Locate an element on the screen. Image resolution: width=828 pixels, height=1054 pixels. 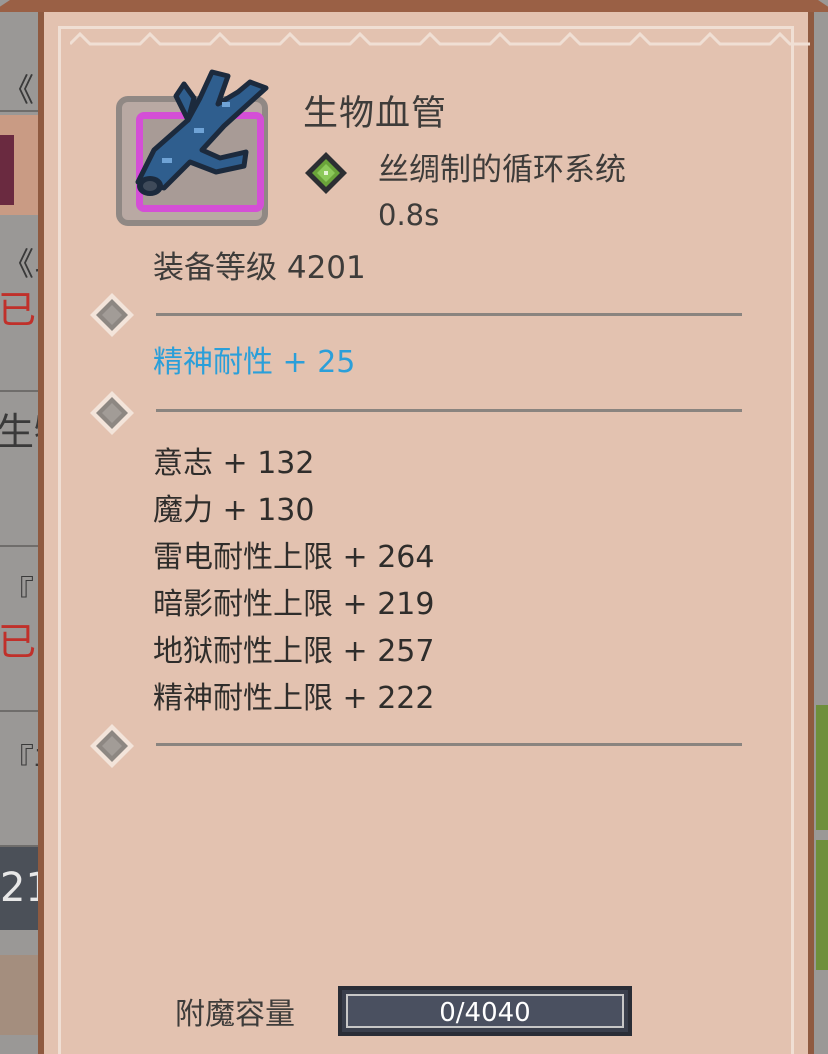
enchant-capacity-bar: 0/4040 is located at coordinates (485, 1011).